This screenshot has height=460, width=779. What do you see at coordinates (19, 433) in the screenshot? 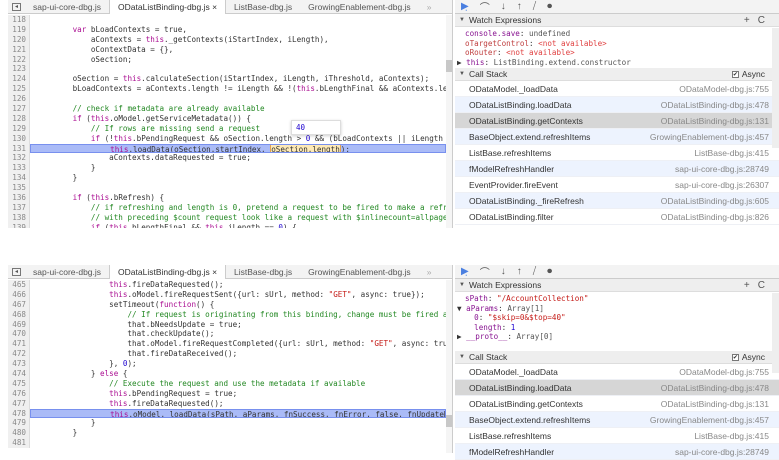
I see `line-number: 480` at bounding box center [19, 433].